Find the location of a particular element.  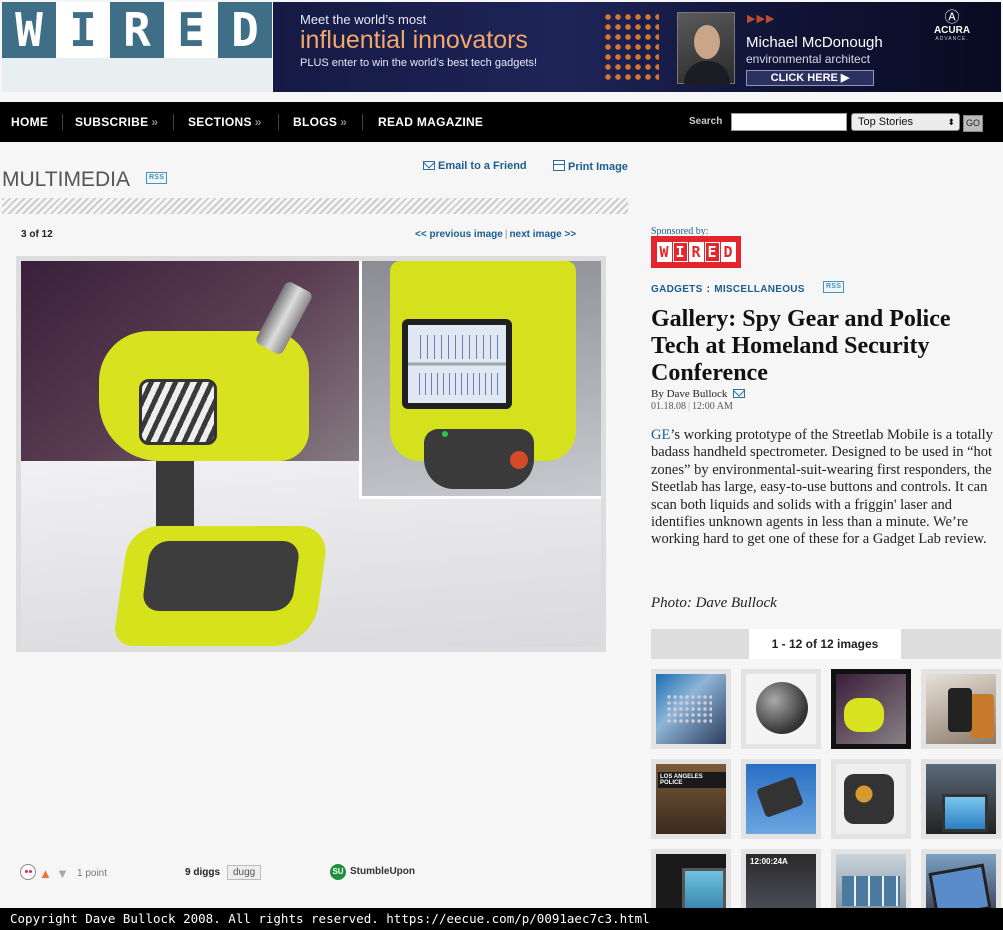

byline-text: By Dave Bullock is located at coordinates (689, 394).